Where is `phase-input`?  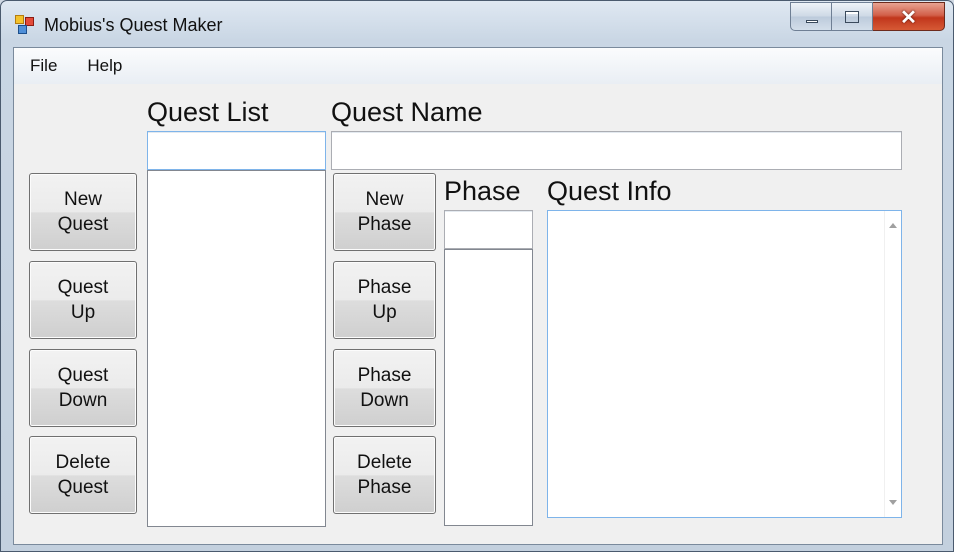
phase-input is located at coordinates (488, 229).